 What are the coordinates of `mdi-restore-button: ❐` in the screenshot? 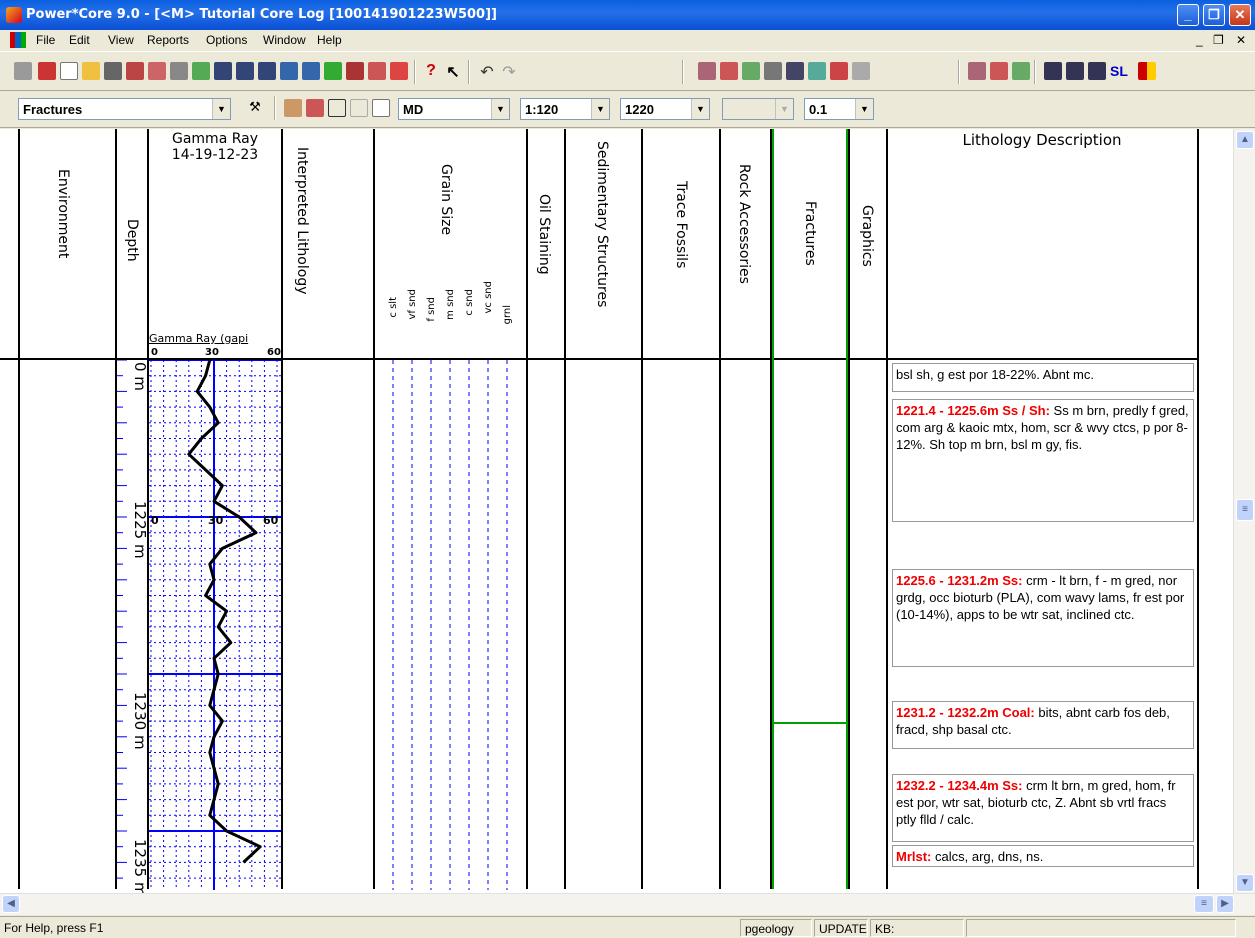 It's located at (1218, 40).